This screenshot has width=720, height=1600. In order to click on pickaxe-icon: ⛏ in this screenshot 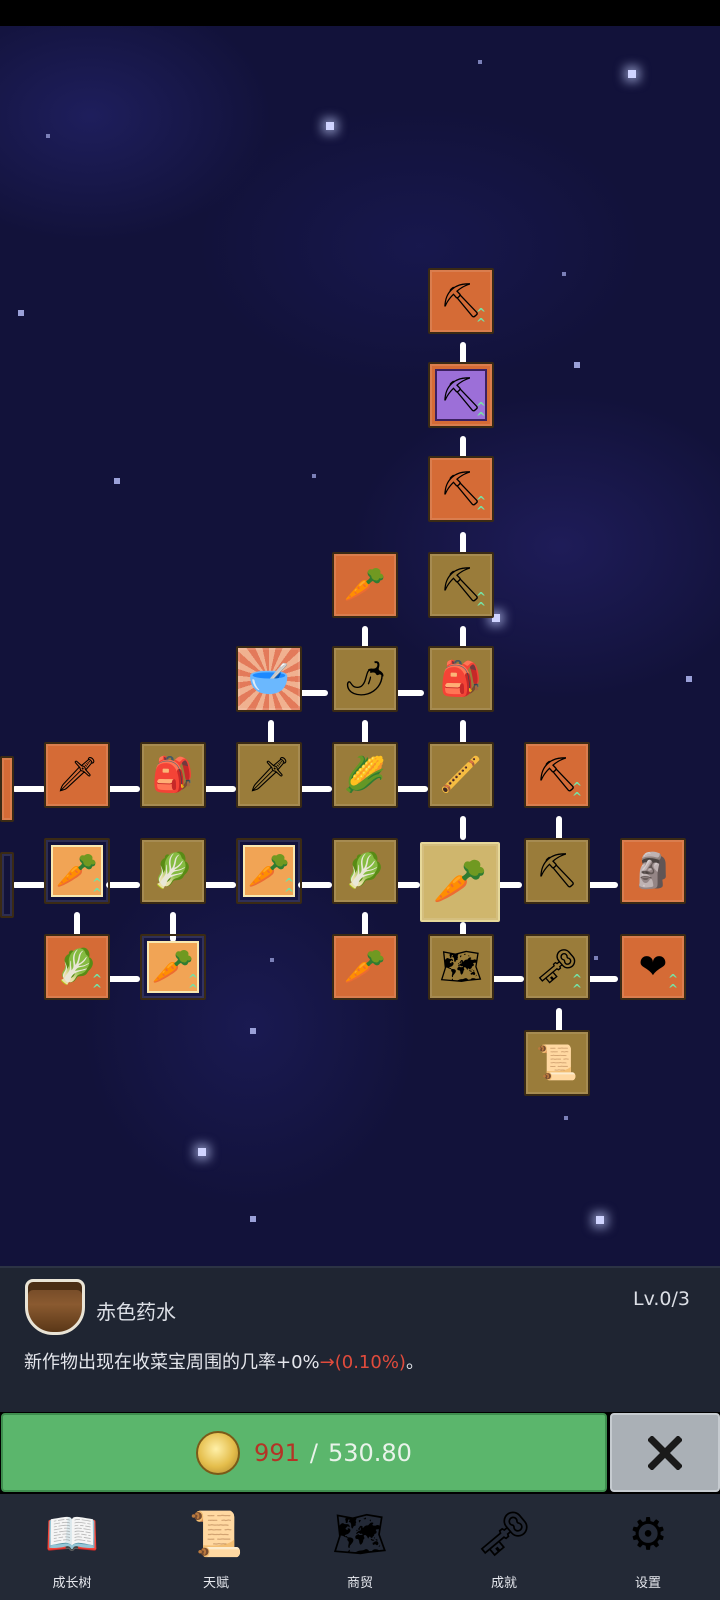, I will do `click(557, 871)`.